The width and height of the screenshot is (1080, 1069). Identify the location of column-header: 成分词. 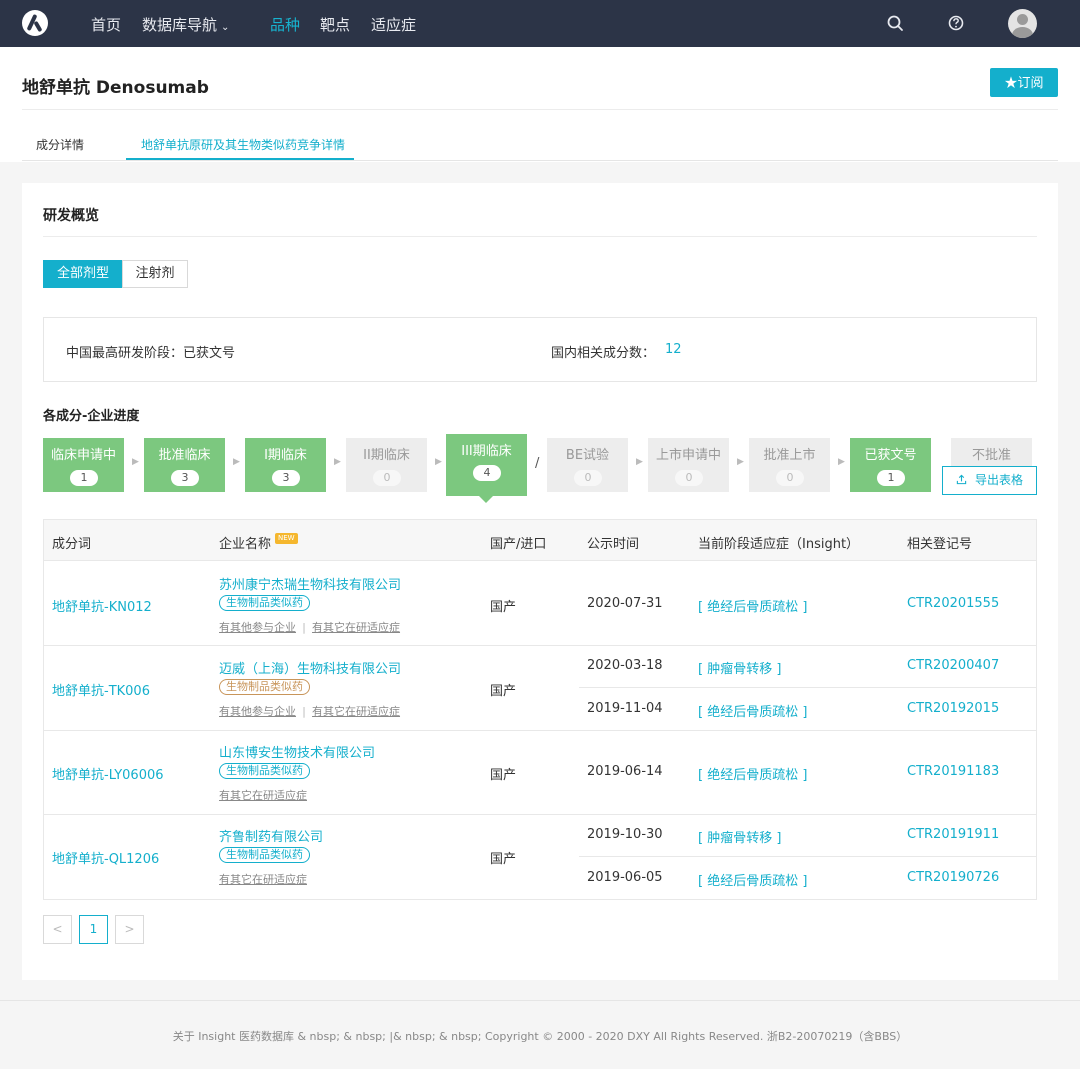
(72, 544).